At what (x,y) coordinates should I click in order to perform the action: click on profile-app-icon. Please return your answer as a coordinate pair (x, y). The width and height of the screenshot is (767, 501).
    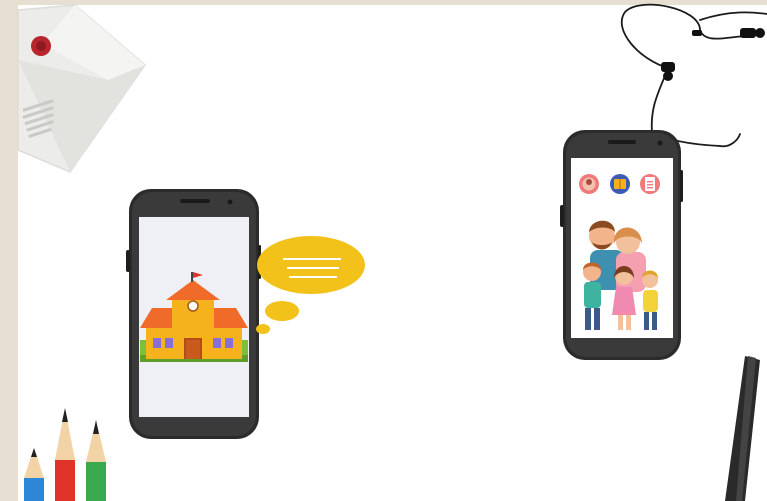
    Looking at the image, I should click on (589, 184).